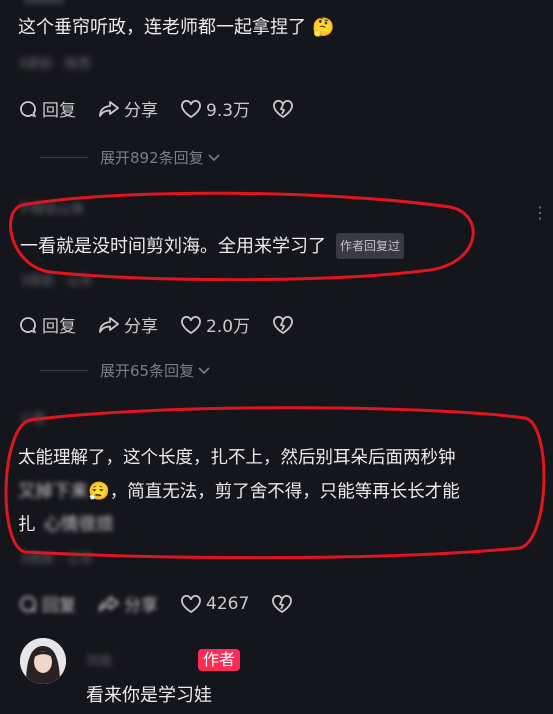  I want to click on comment-line: 又掉下来😮‍💨，简直无法，剪了舍不得，只能等再长长才能, so click(239, 492).